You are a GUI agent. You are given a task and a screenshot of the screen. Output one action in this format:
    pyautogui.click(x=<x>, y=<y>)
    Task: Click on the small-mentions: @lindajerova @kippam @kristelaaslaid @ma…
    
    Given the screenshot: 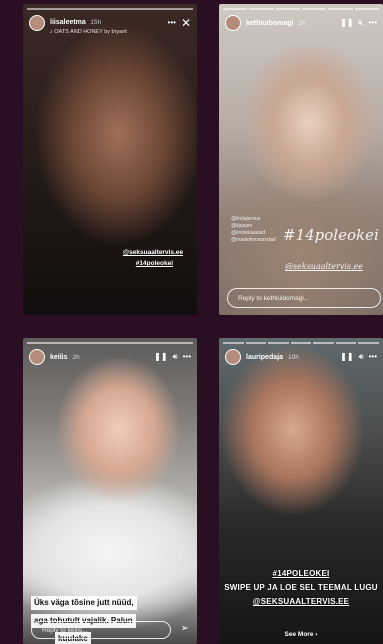 What is the action you would take?
    pyautogui.click(x=253, y=230)
    